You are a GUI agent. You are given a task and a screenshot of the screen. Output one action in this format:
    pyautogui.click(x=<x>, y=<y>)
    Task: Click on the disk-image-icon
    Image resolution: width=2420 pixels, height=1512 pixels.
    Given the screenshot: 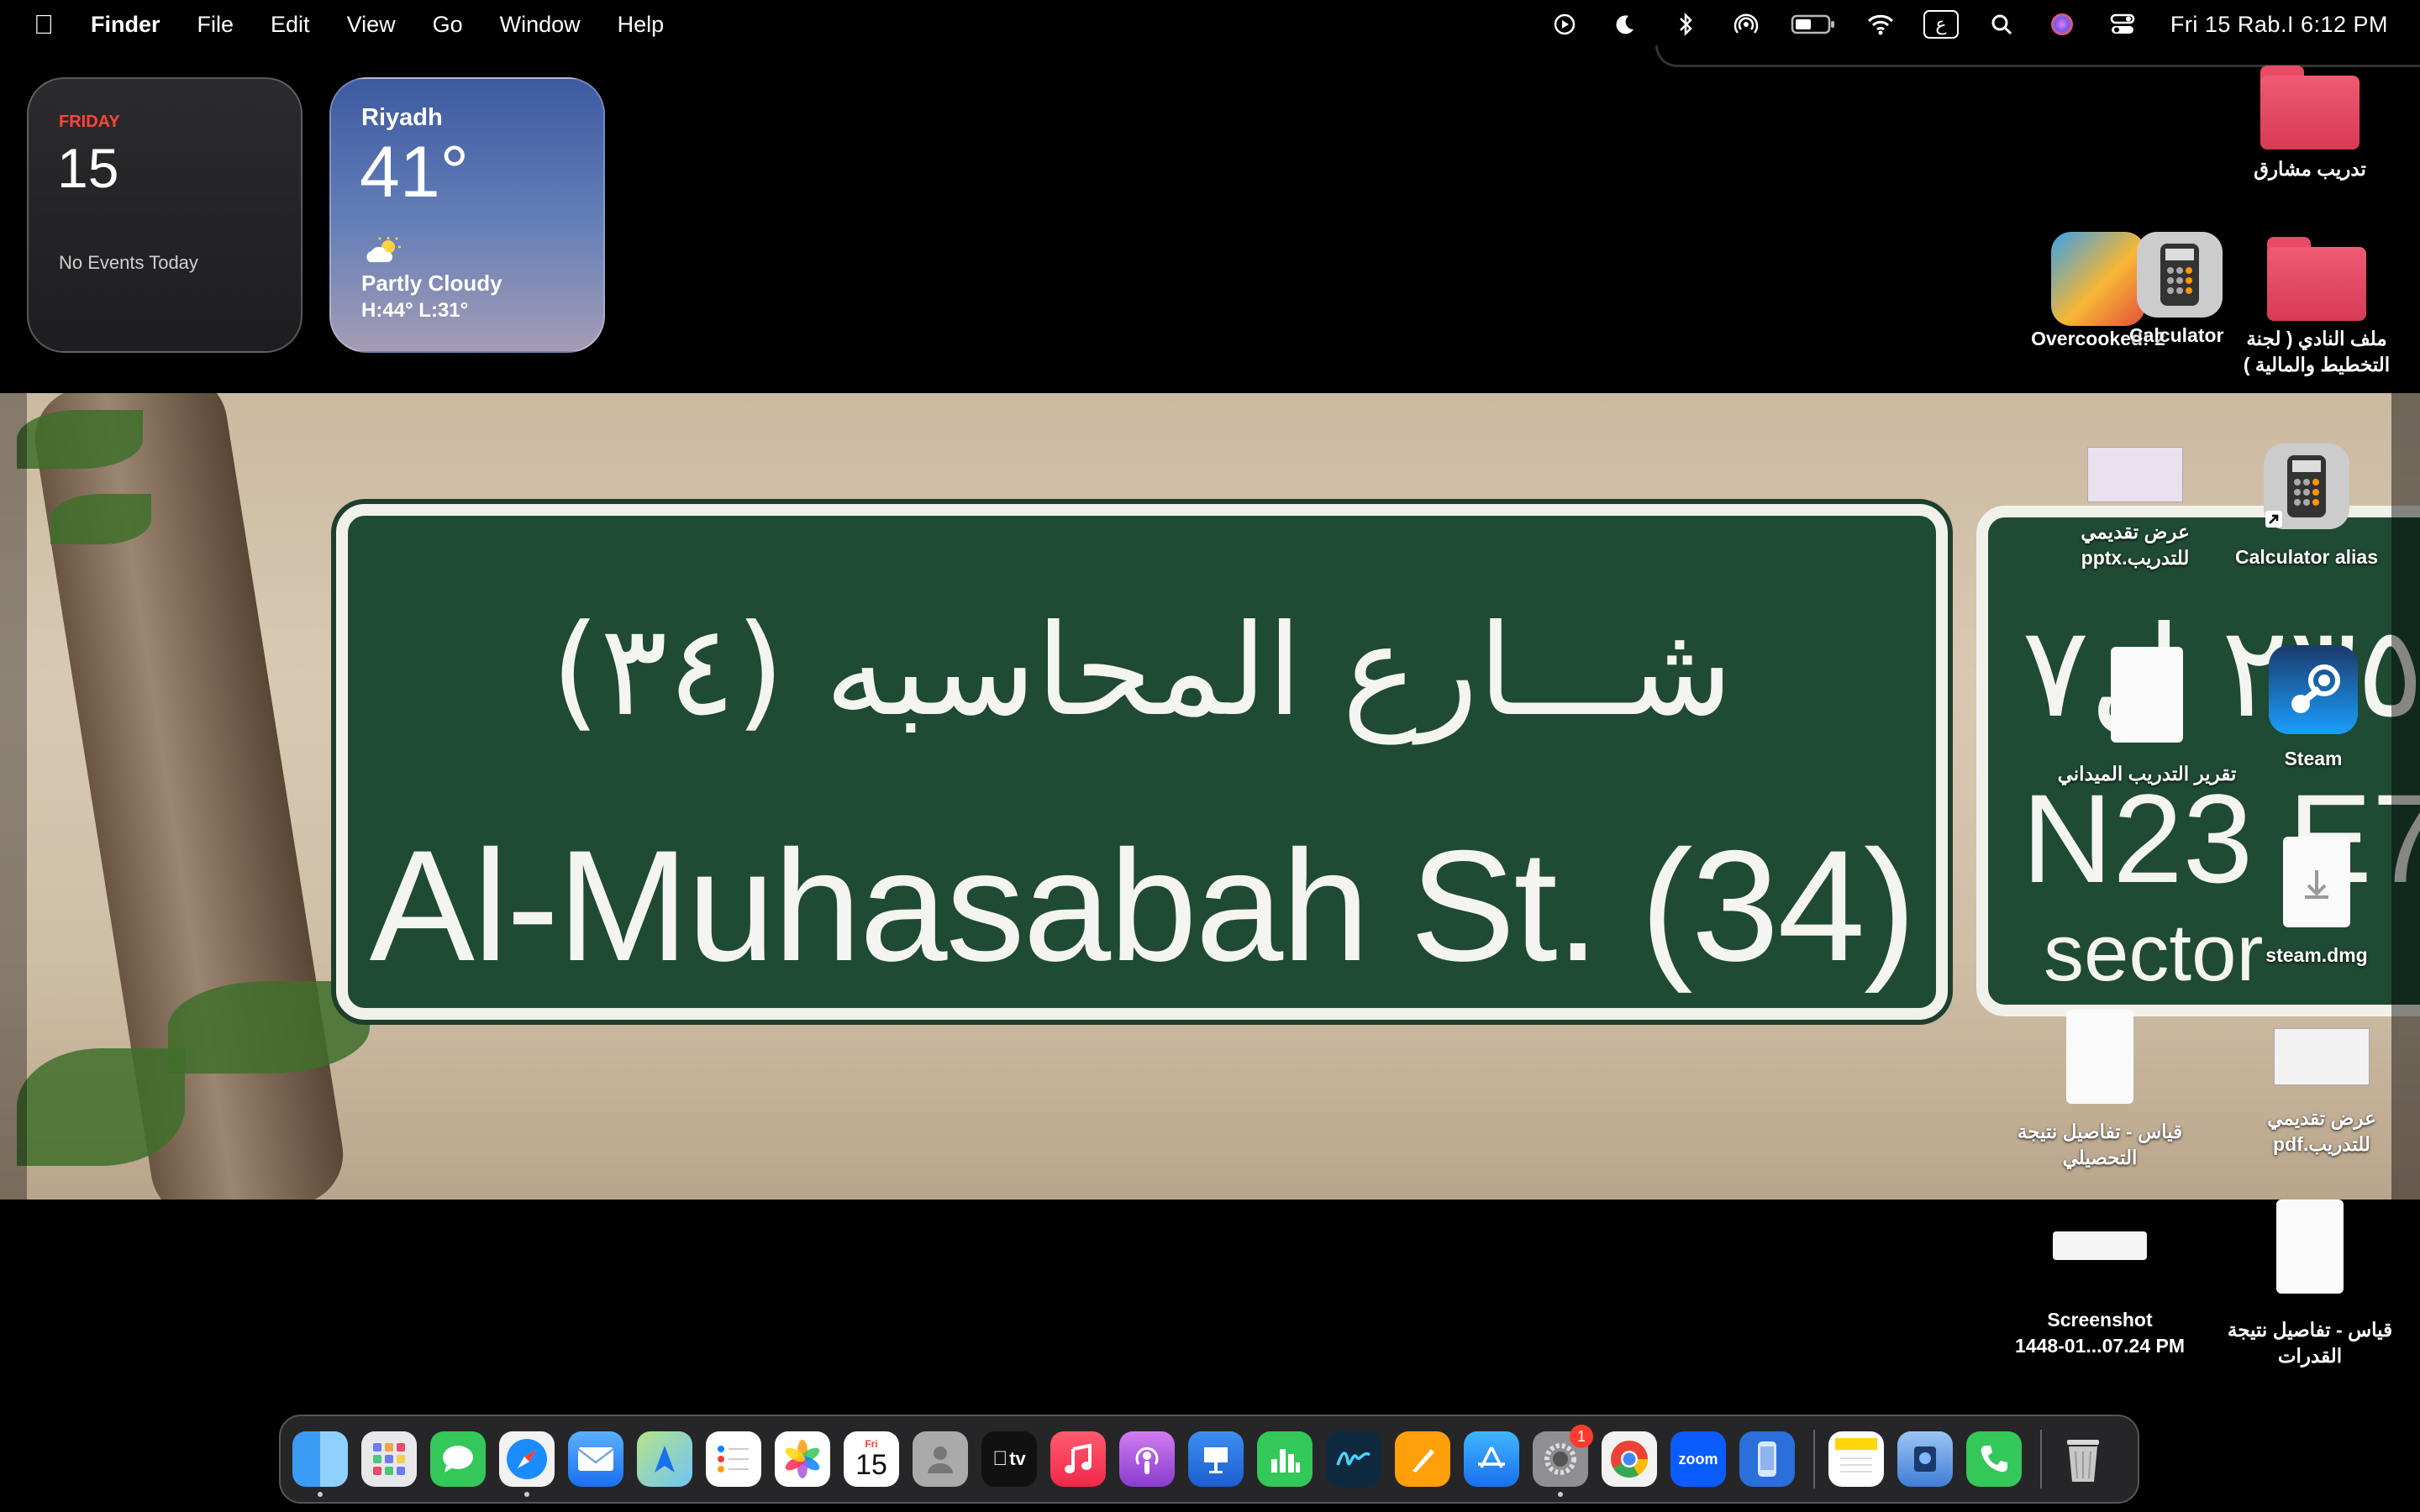 What is the action you would take?
    pyautogui.click(x=2316, y=882)
    